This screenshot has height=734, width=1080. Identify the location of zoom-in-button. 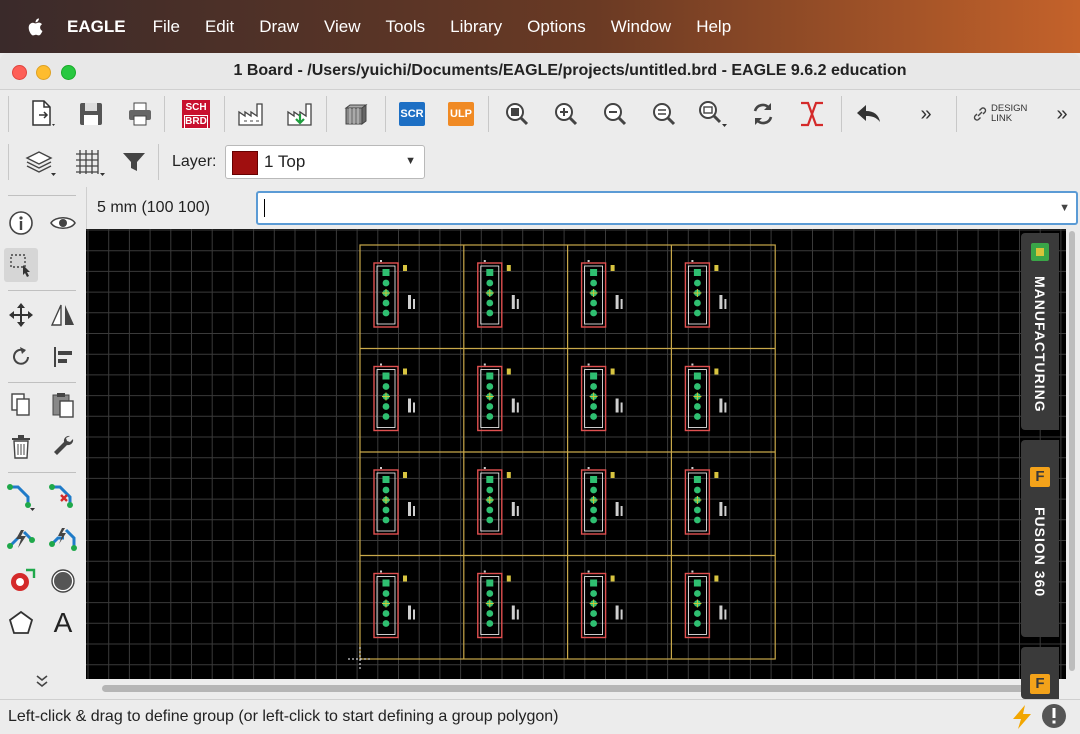
(566, 114).